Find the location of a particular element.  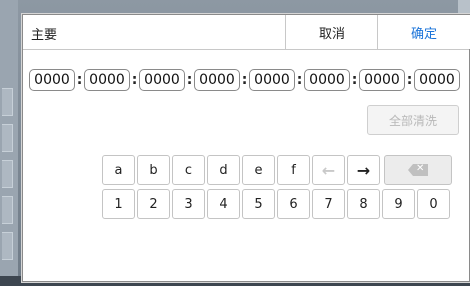

background-left-rail is located at coordinates (9, 143).